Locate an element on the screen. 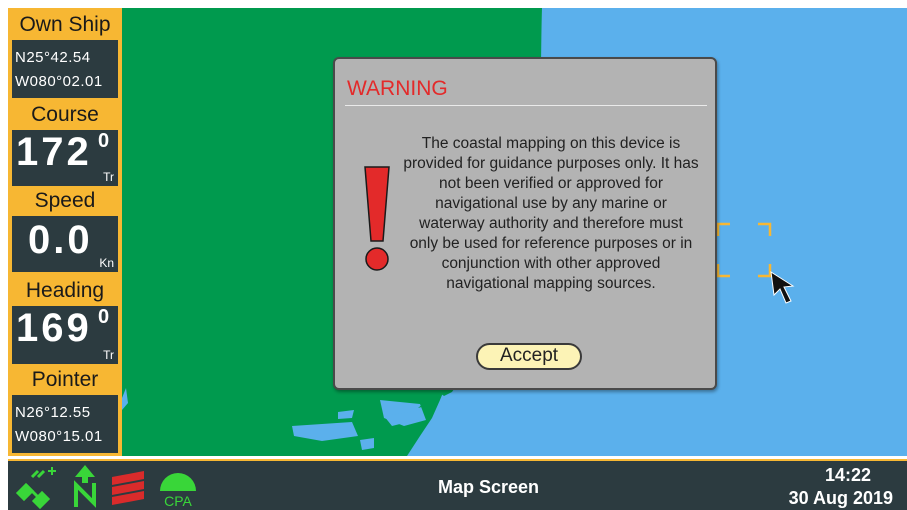 Image resolution: width=907 pixels, height=510 pixels. speed-display: 0.0 Kn is located at coordinates (65, 244).